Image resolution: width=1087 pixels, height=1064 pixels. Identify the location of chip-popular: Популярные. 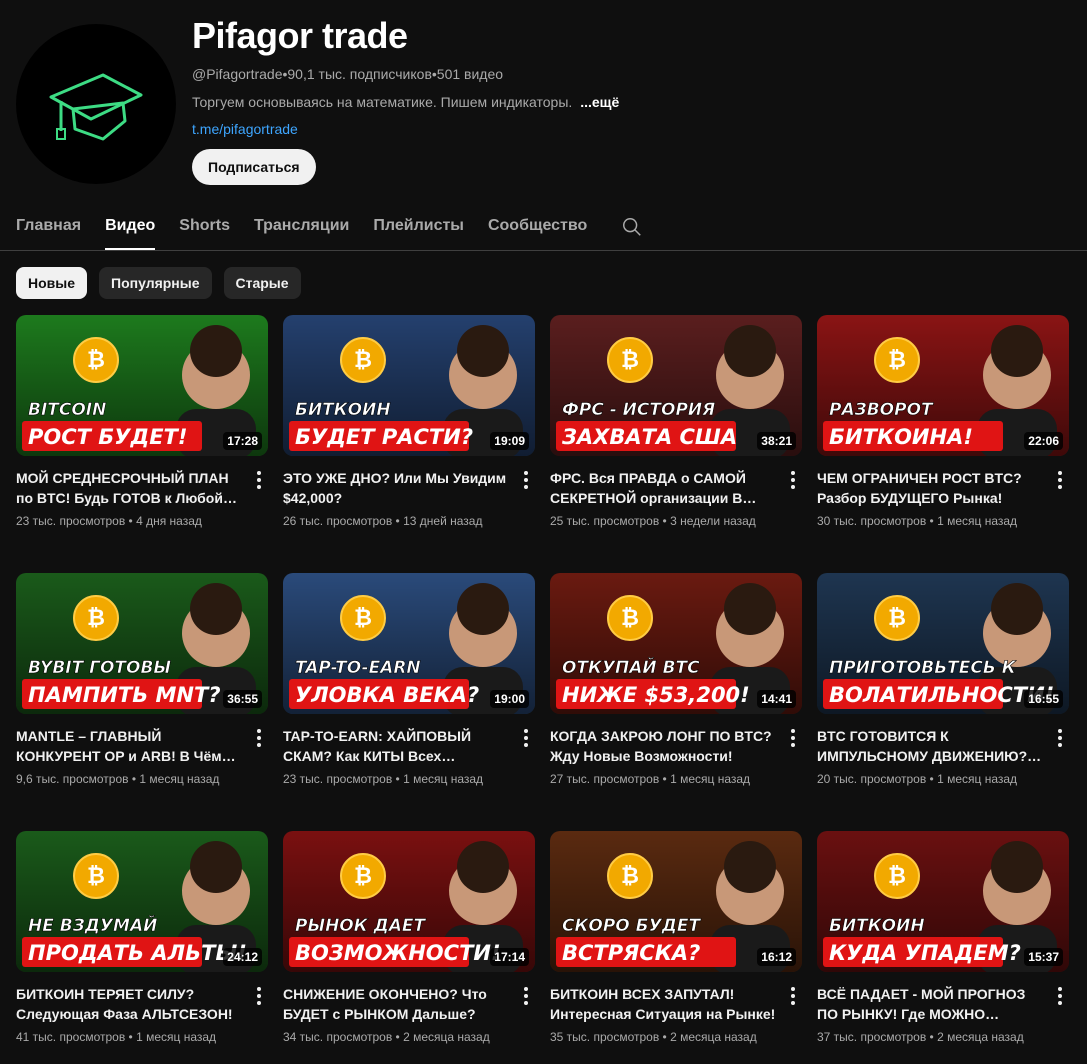
(155, 283).